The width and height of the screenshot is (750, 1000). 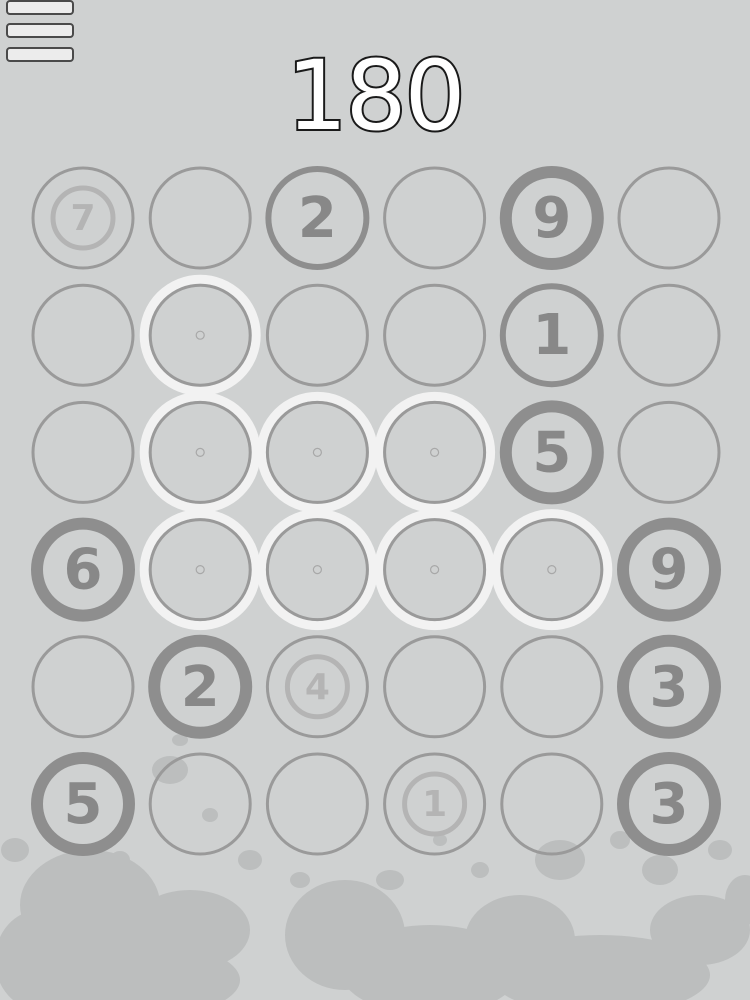 I want to click on board-cell-r3-c4, so click(x=435, y=452).